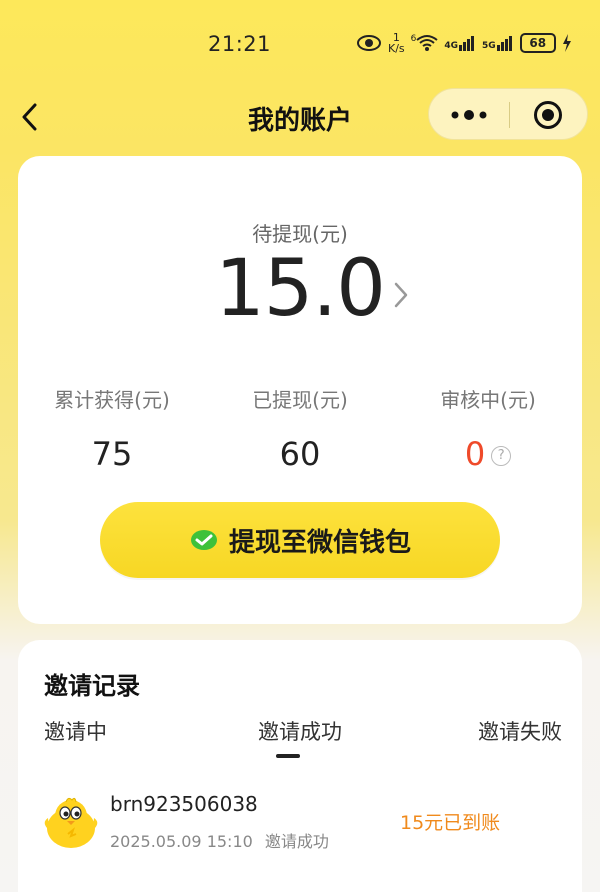 The image size is (600, 892). Describe the element at coordinates (425, 43) in the screenshot. I see `wifi-icon: 6` at that location.